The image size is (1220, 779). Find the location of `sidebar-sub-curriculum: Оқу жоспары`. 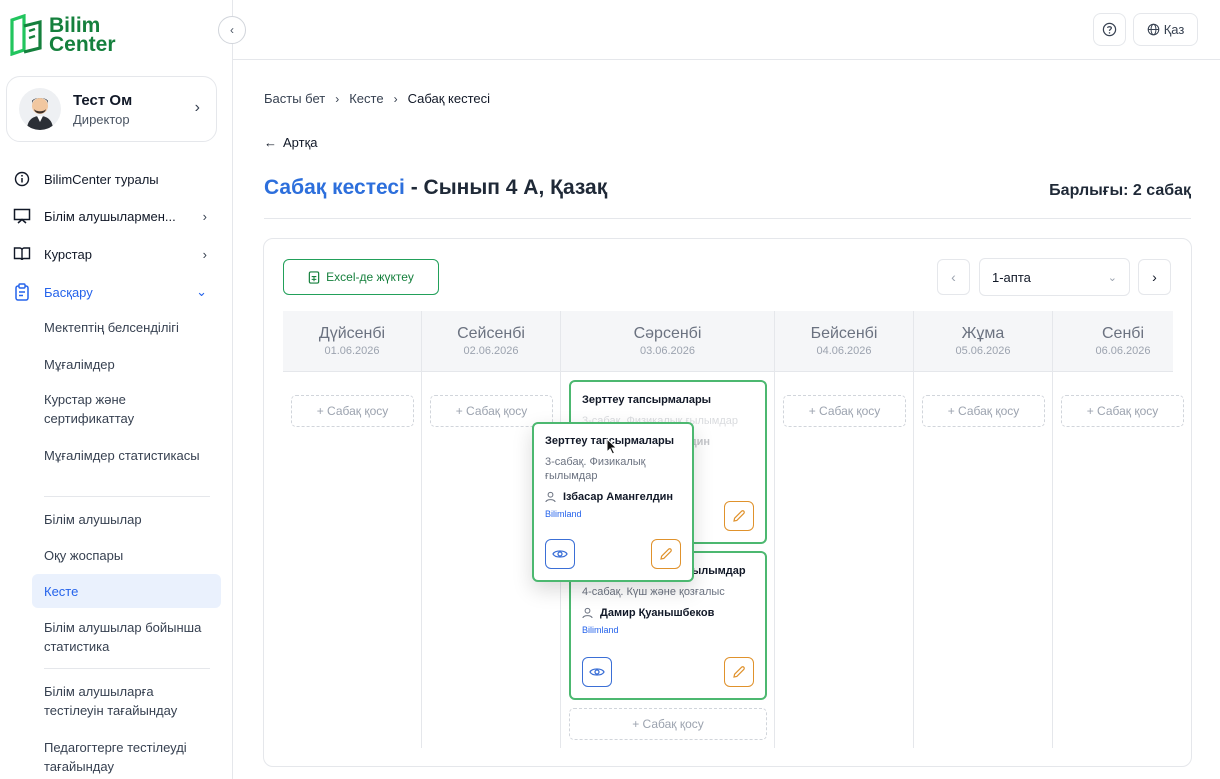

sidebar-sub-curriculum: Оқу жоспары is located at coordinates (129, 555).